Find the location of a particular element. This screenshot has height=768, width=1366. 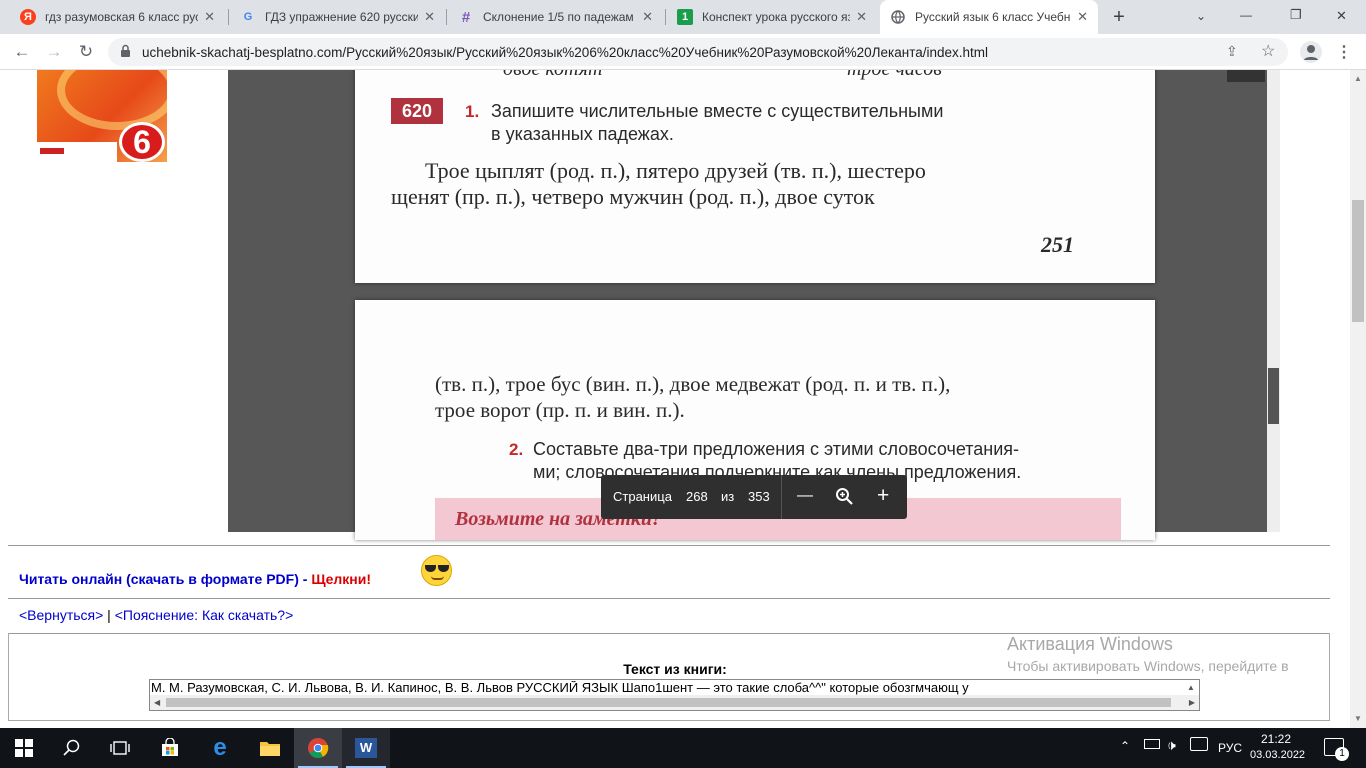

battery-icon is located at coordinates (1152, 744).